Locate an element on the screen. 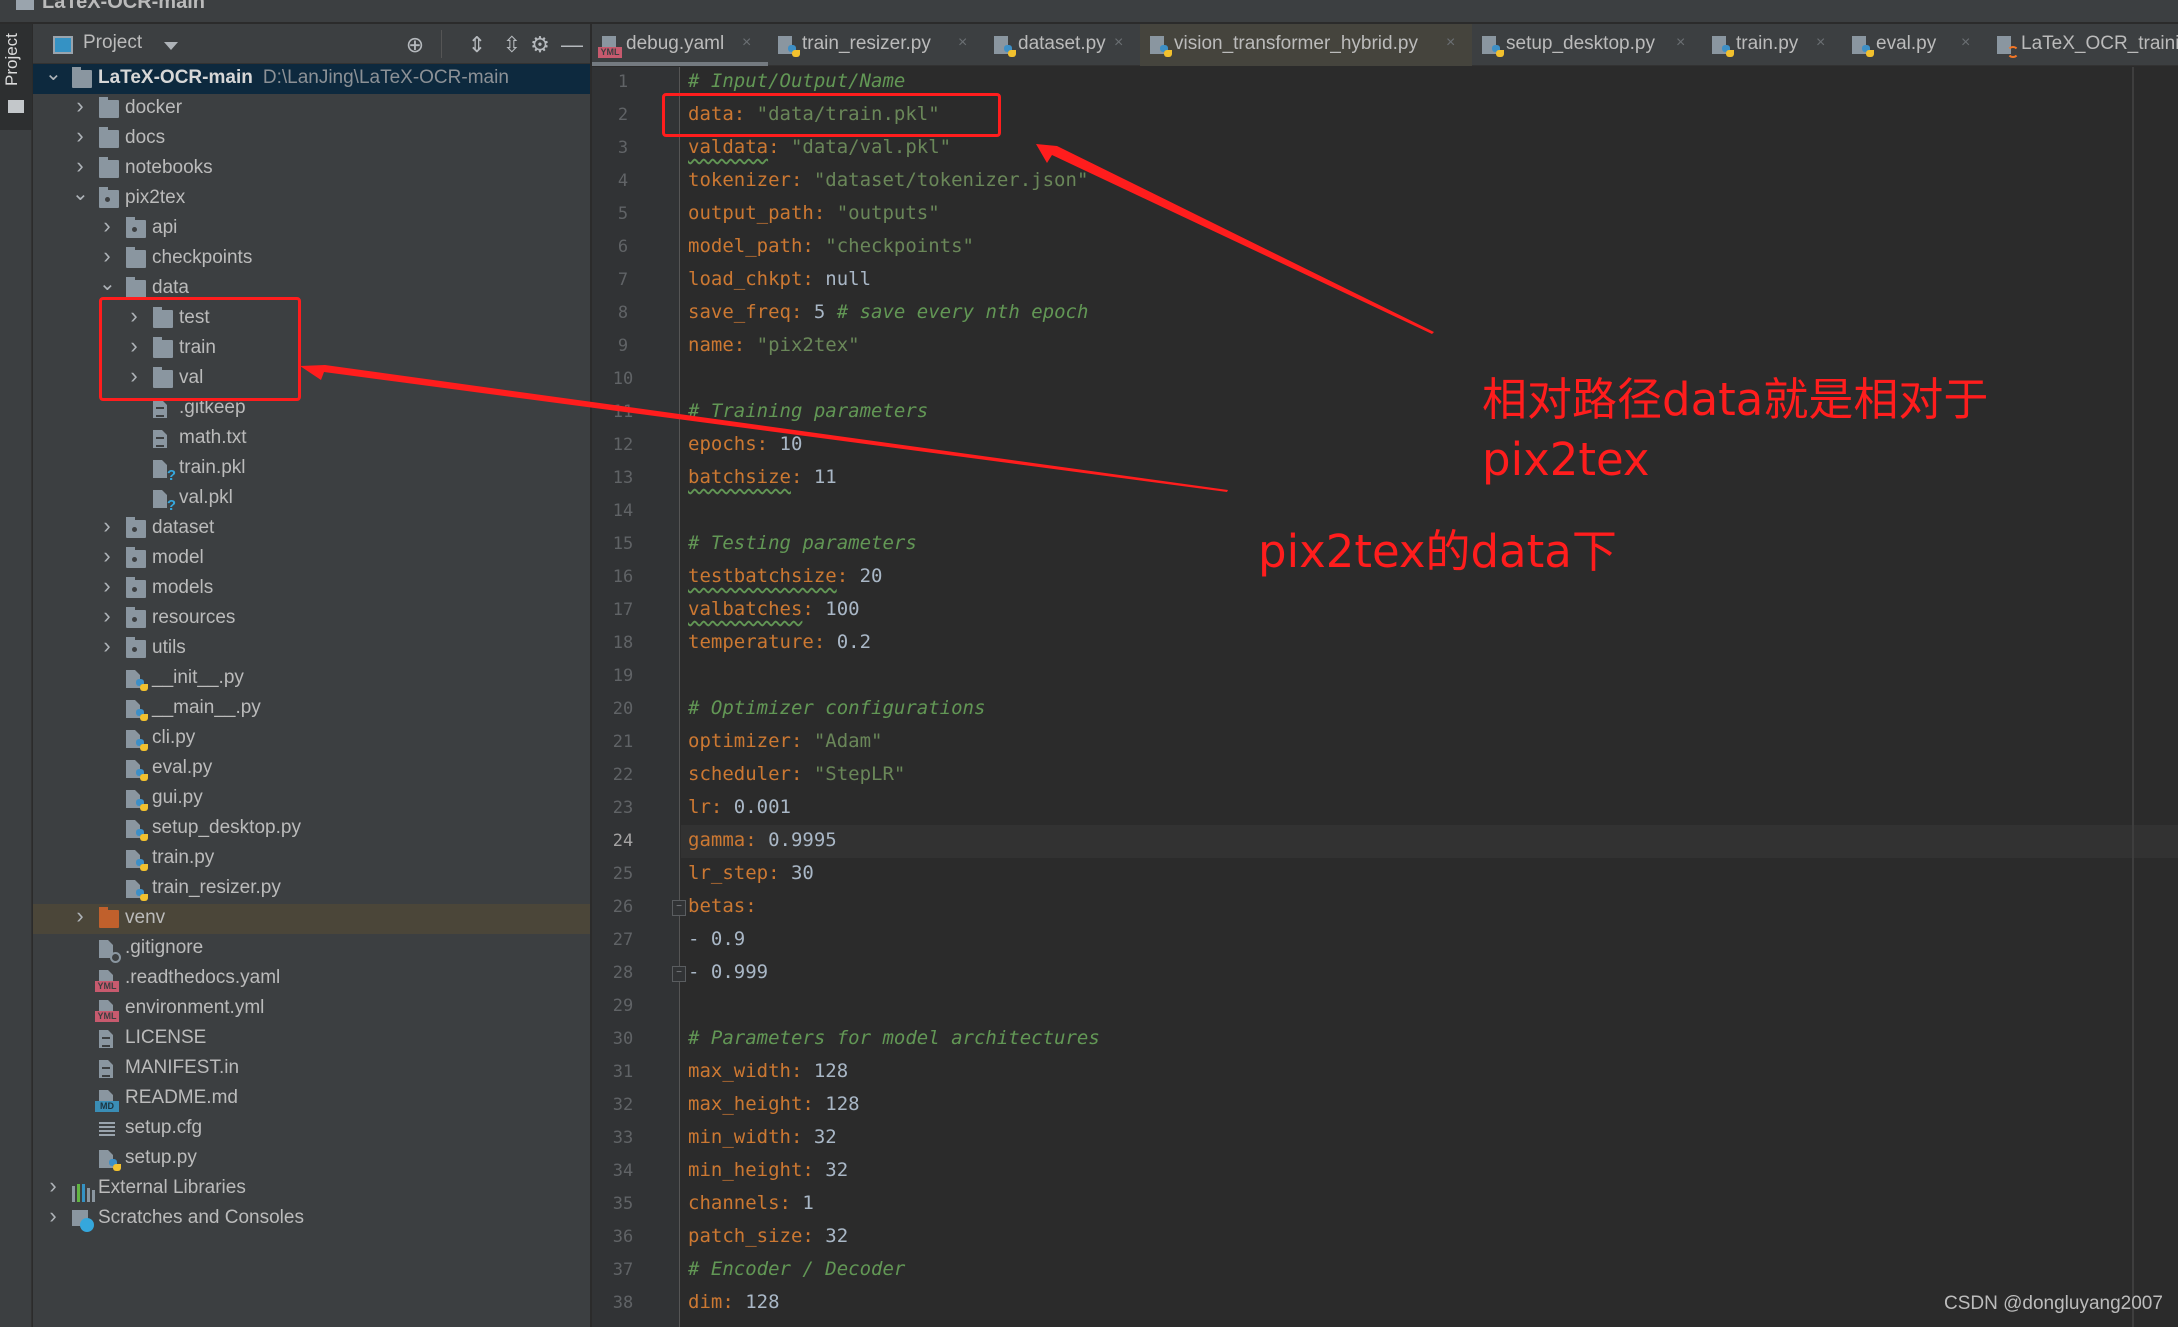 The width and height of the screenshot is (2178, 1327). tree-item: math.txt is located at coordinates (311, 439).